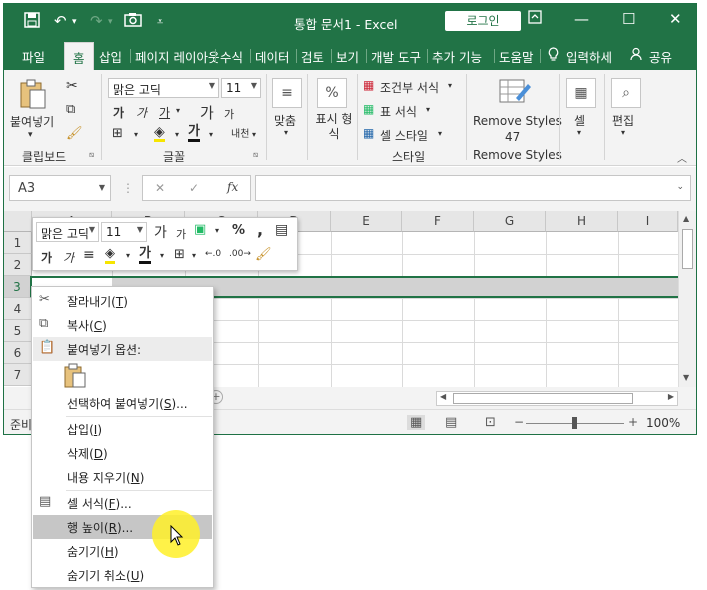 The height and width of the screenshot is (590, 707). What do you see at coordinates (110, 56) in the screenshot?
I see `tab-insert: 삽입` at bounding box center [110, 56].